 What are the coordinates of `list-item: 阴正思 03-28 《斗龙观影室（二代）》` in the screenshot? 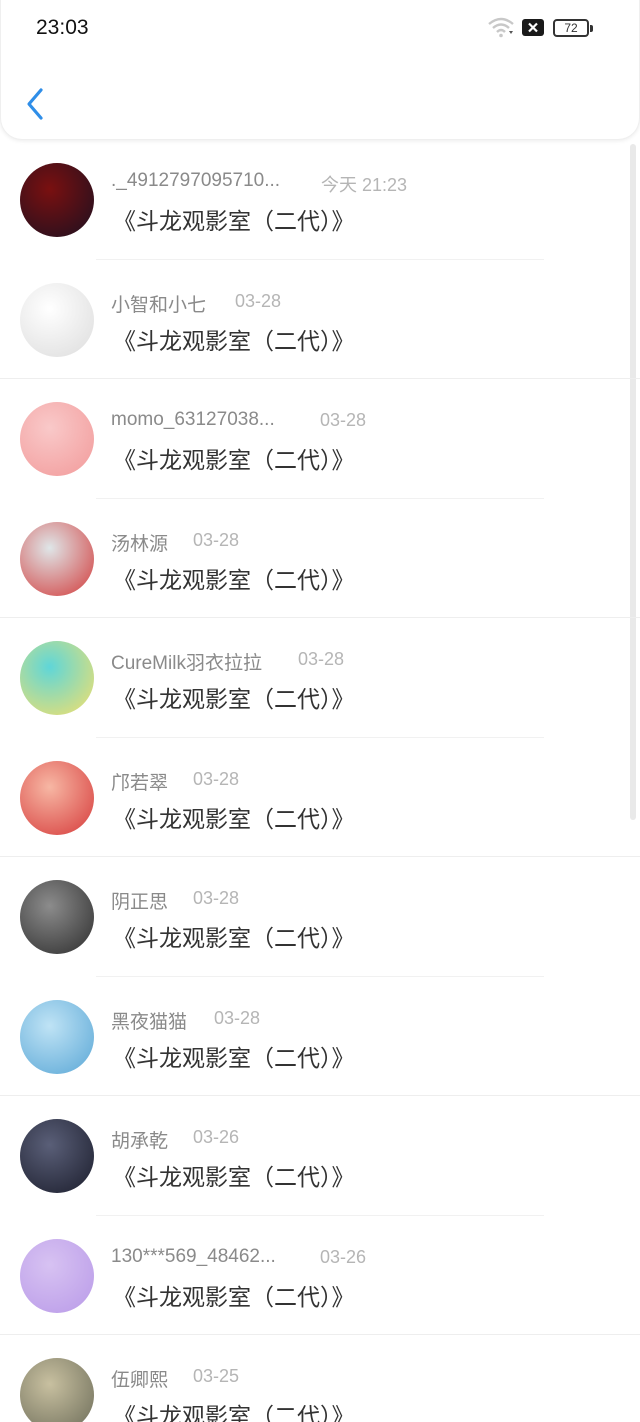 It's located at (320, 917).